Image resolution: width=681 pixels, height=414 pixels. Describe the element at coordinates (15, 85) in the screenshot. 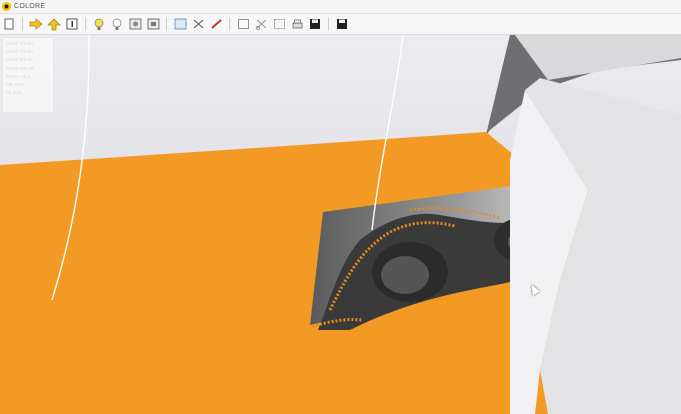

I see `readout-line: Vel. 0.00` at that location.